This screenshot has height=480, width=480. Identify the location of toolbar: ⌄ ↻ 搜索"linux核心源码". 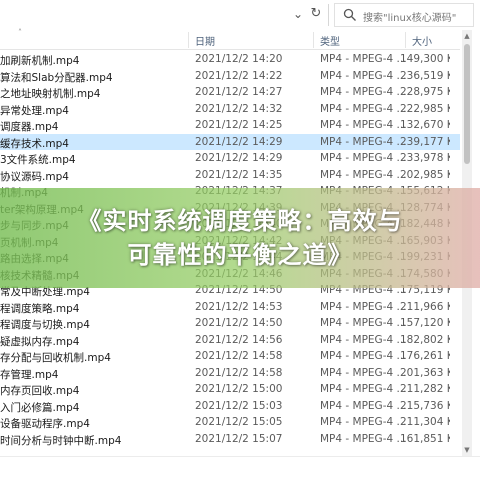
(240, 15).